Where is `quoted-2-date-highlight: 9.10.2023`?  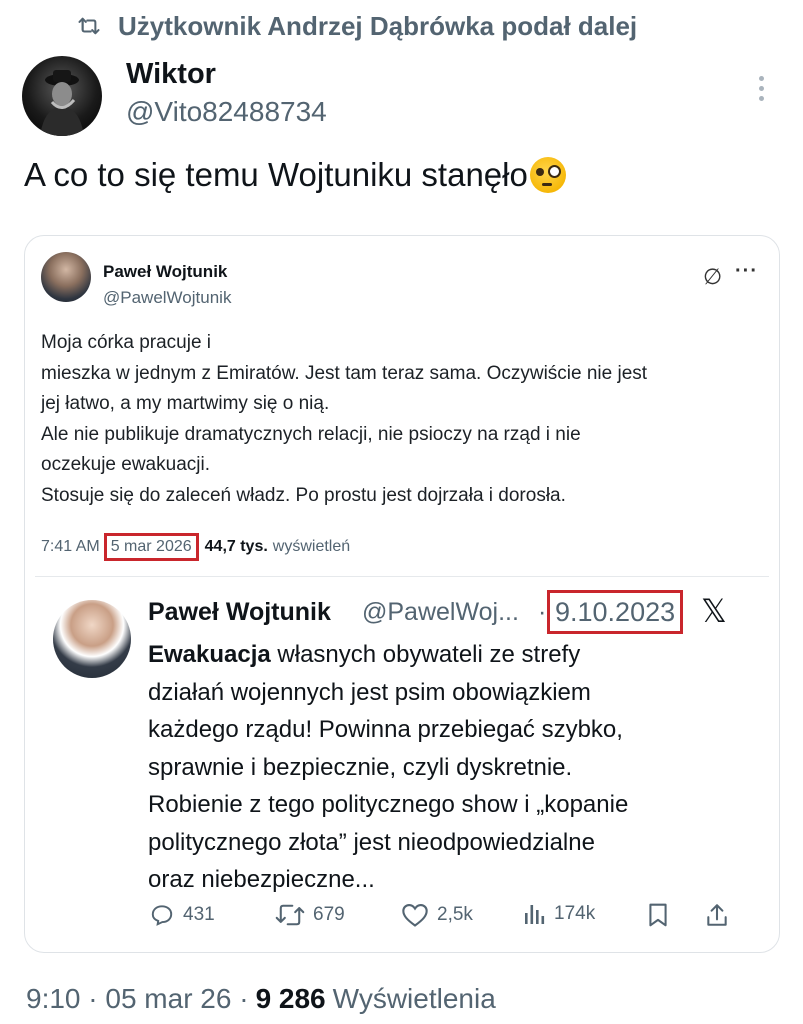
quoted-2-date-highlight: 9.10.2023 is located at coordinates (615, 612).